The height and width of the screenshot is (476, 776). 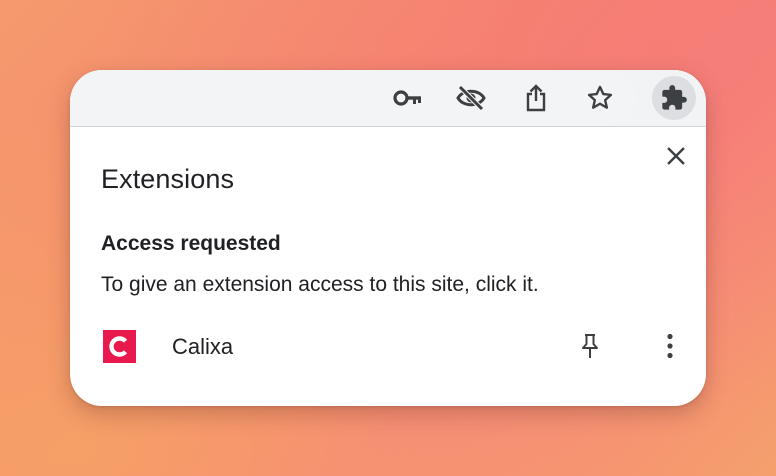 I want to click on browser-toolbar, so click(x=388, y=98).